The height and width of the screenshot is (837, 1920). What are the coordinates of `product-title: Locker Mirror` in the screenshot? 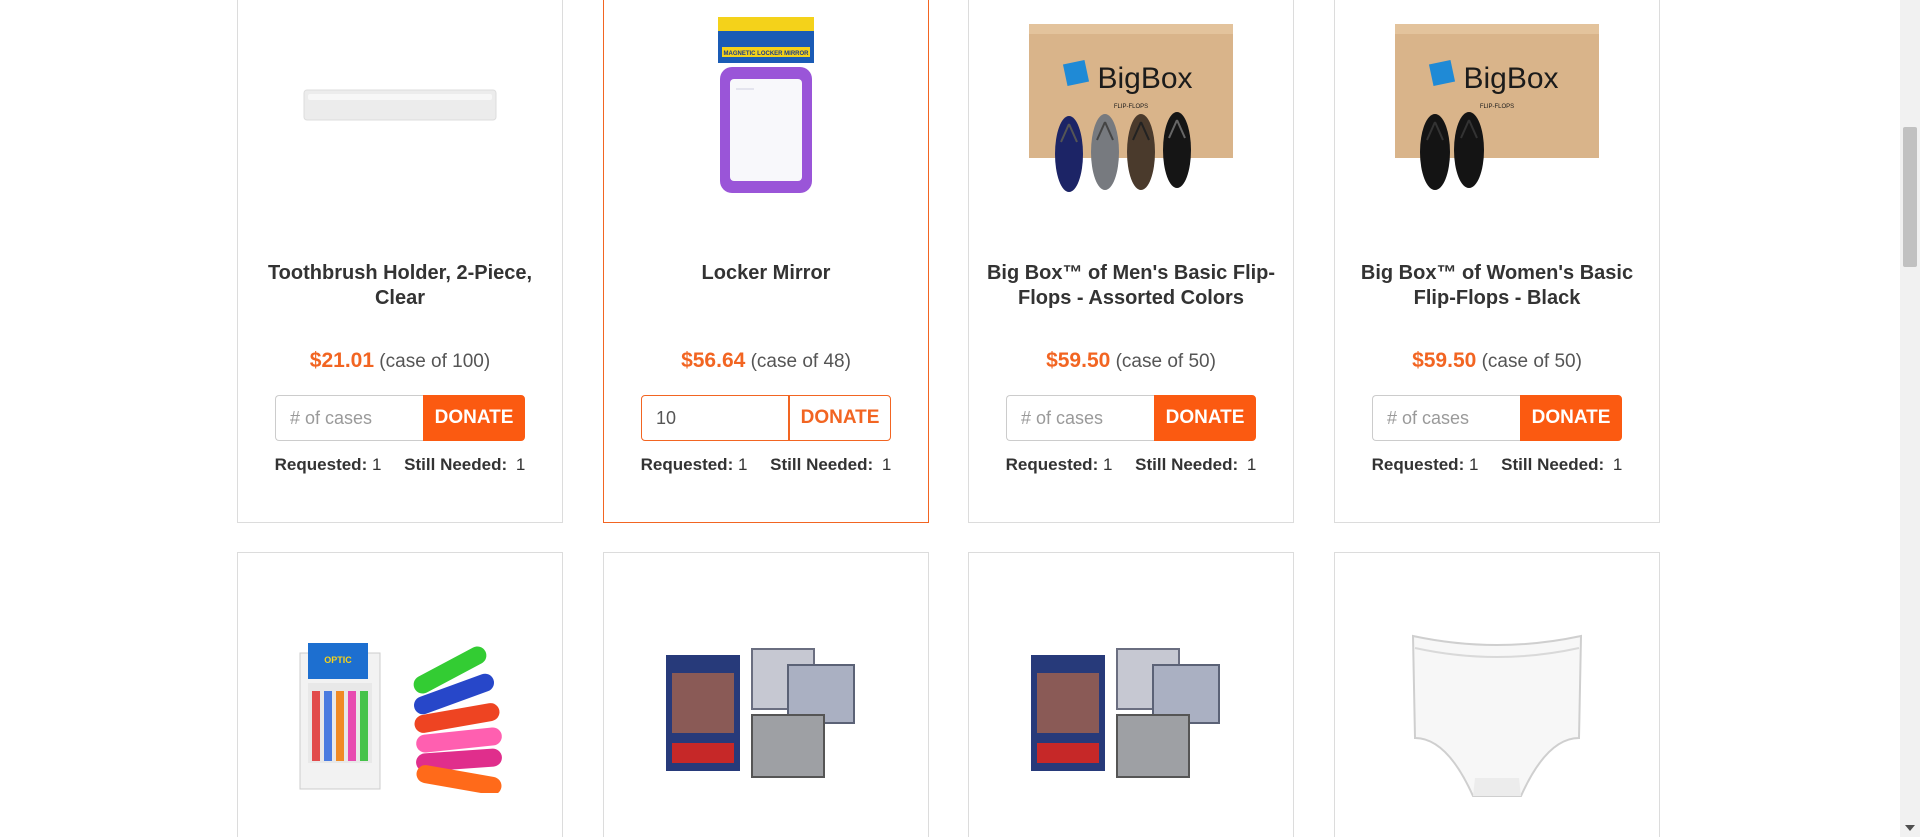 It's located at (766, 273).